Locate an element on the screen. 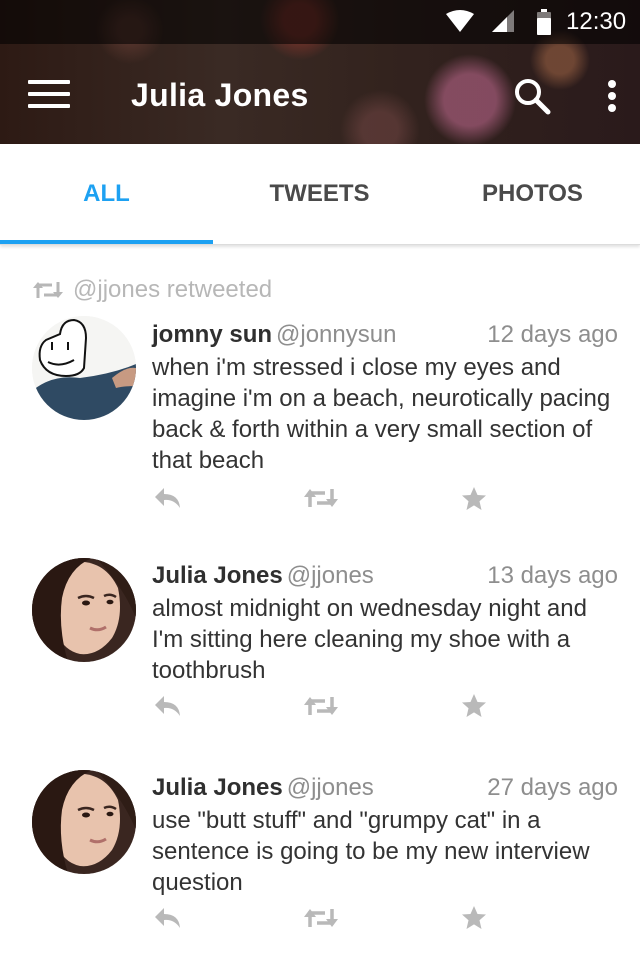  tab-all: ALL is located at coordinates (106, 194).